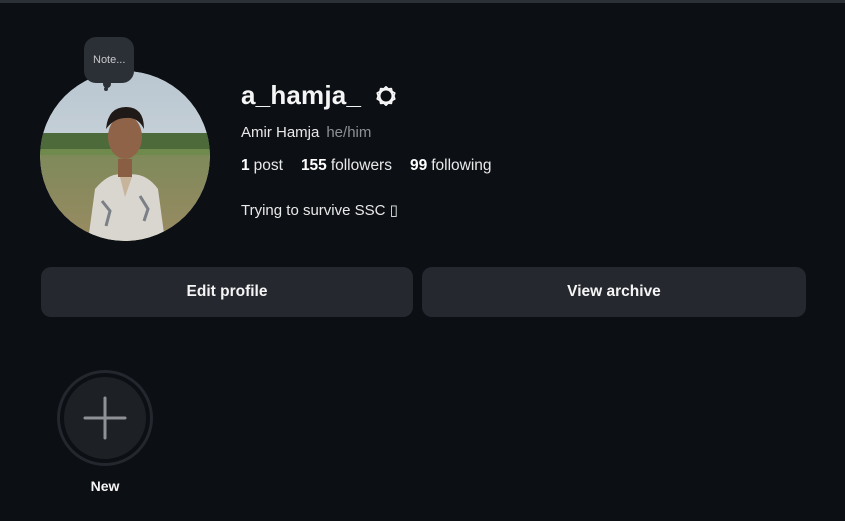 Image resolution: width=845 pixels, height=521 pixels. I want to click on new-highlight-inner, so click(105, 418).